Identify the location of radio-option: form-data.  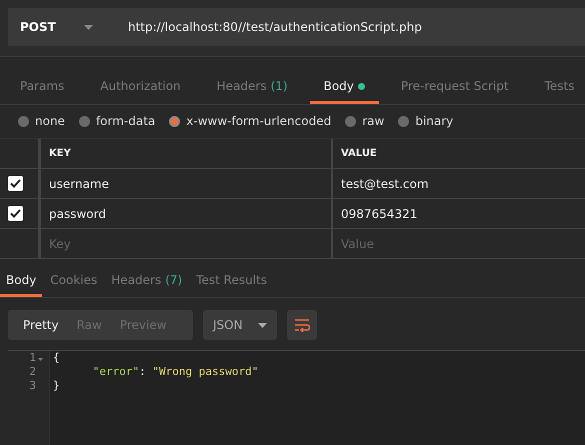
(117, 121).